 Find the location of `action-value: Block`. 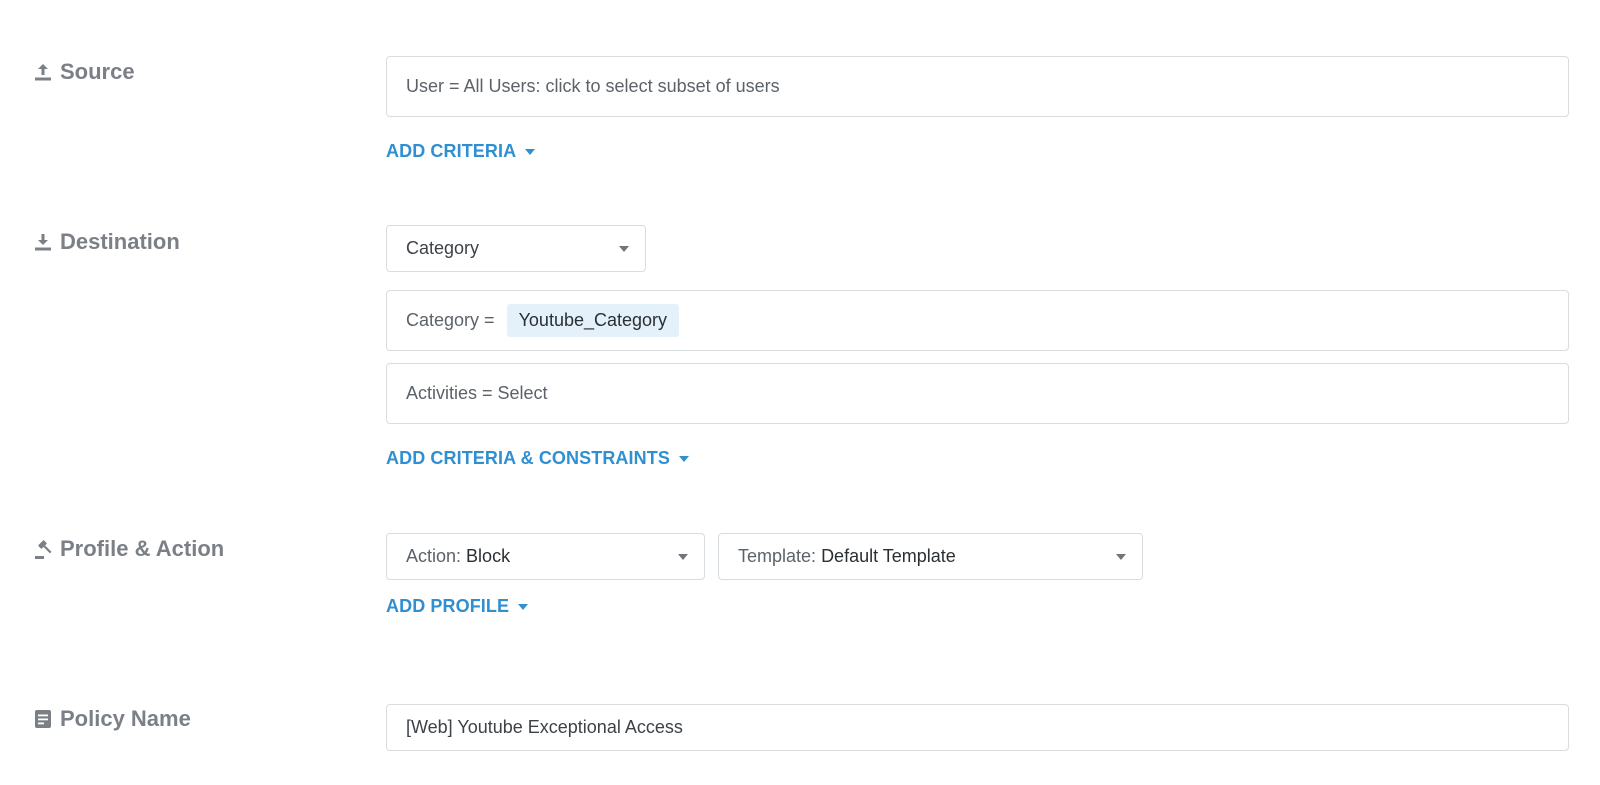

action-value: Block is located at coordinates (488, 556).